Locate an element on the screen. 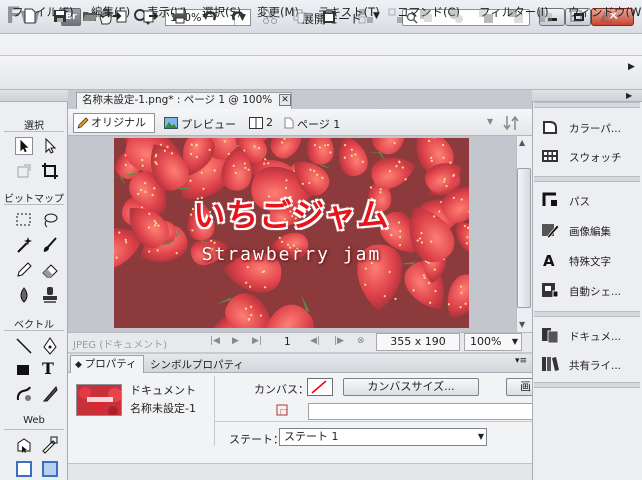 This screenshot has height=480, width=642. view-original-button: オリジナル is located at coordinates (114, 123).